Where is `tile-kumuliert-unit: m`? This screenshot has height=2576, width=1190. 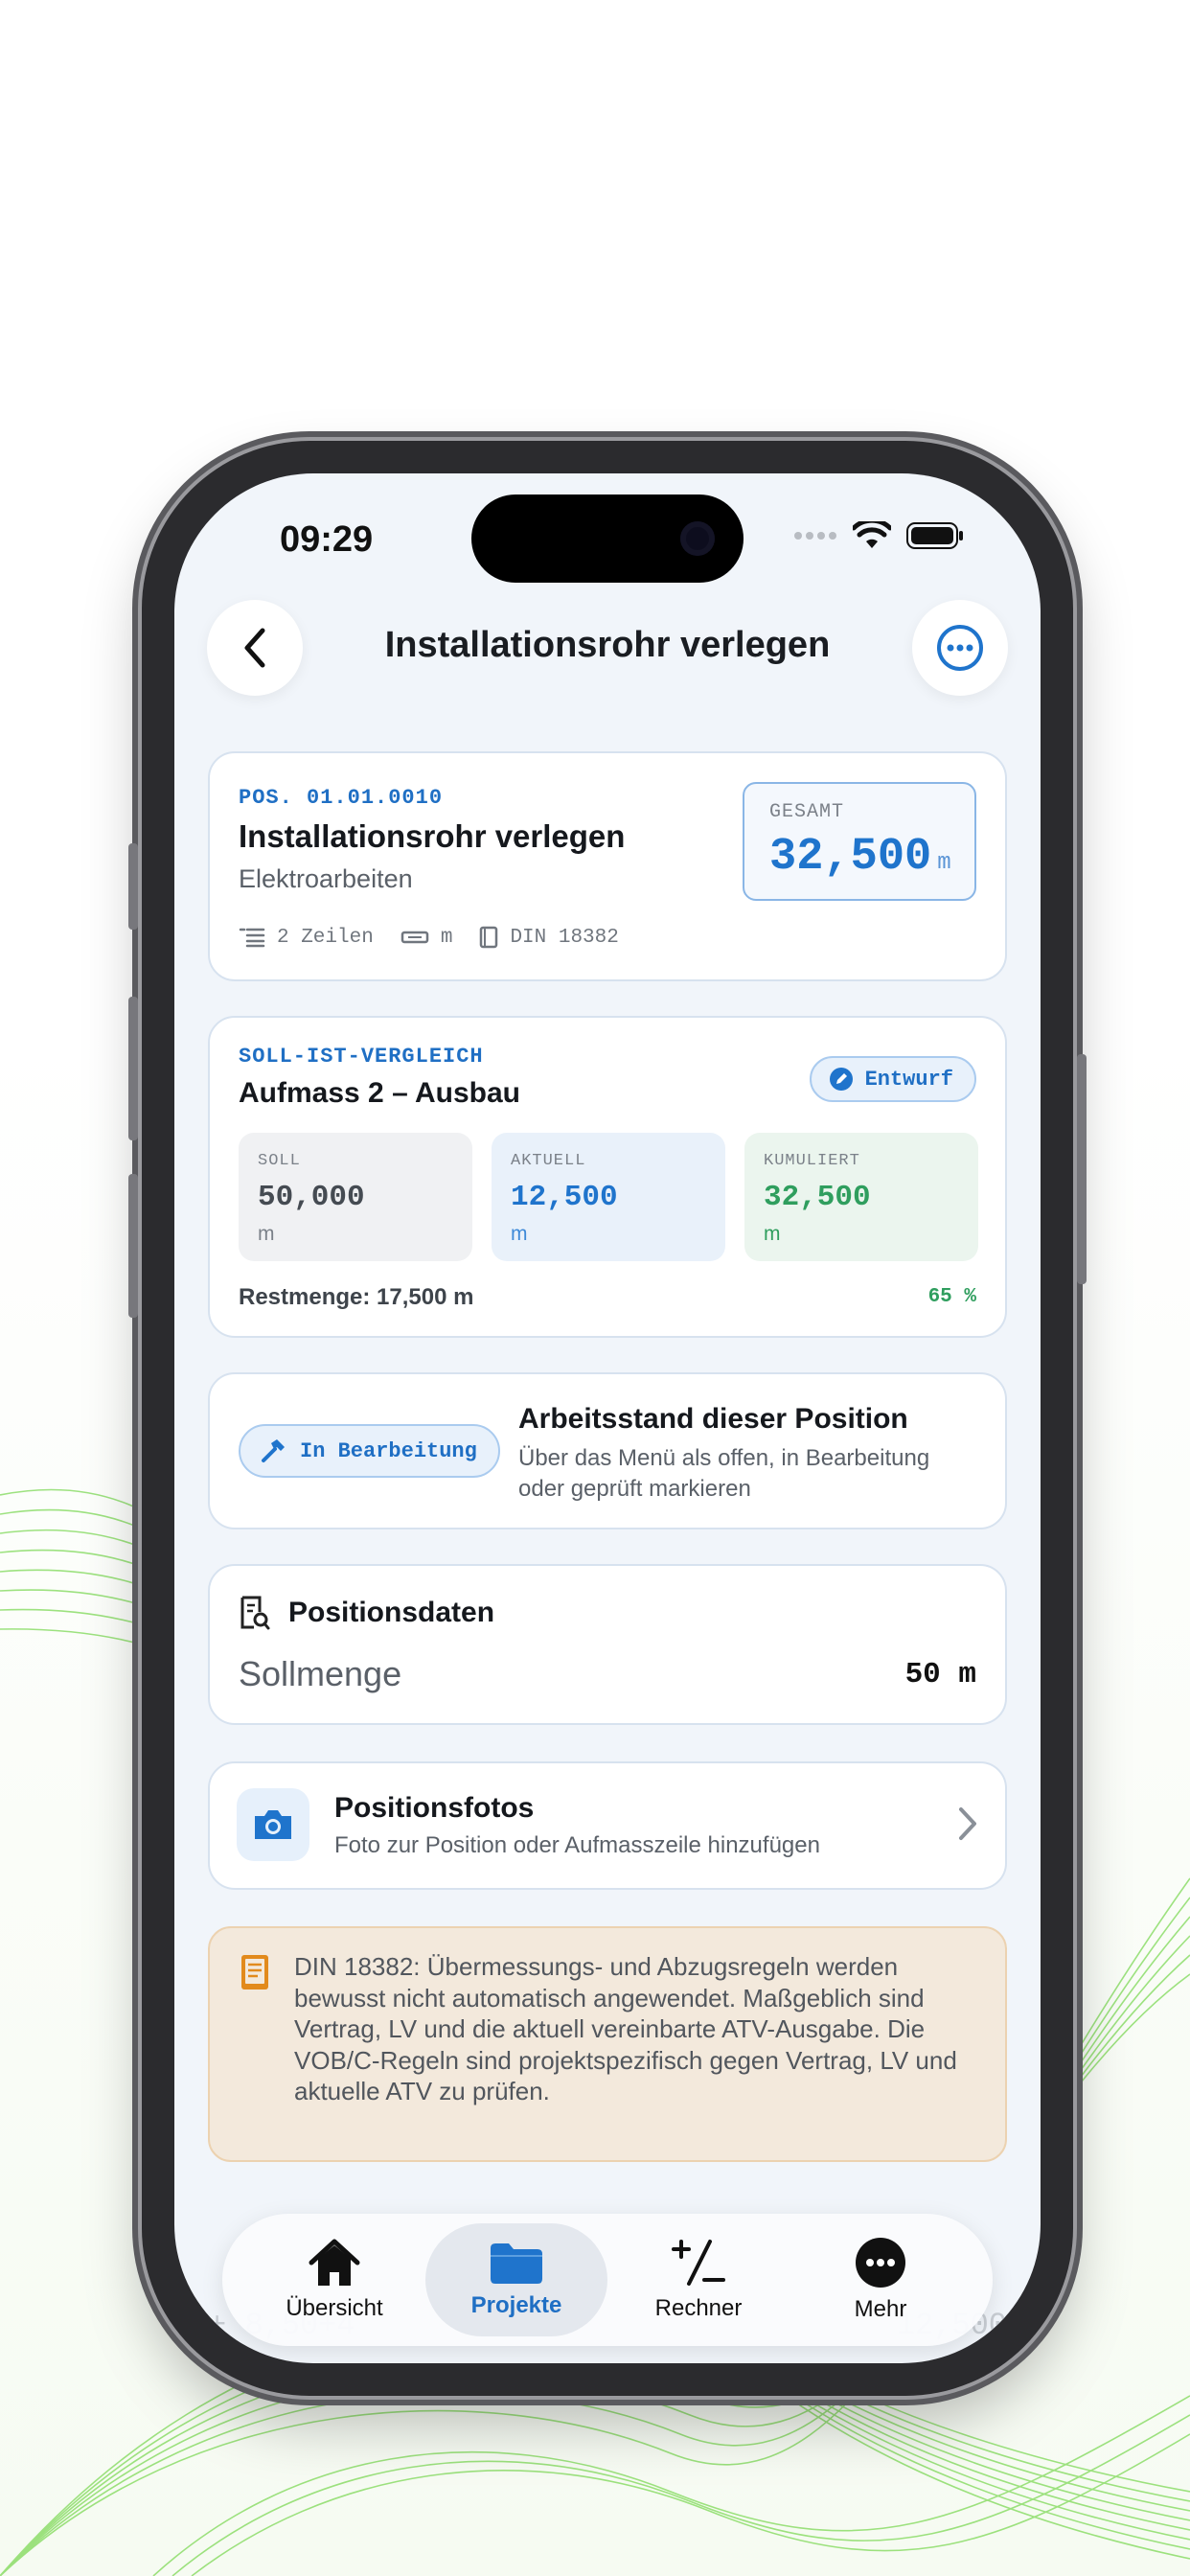 tile-kumuliert-unit: m is located at coordinates (773, 1234).